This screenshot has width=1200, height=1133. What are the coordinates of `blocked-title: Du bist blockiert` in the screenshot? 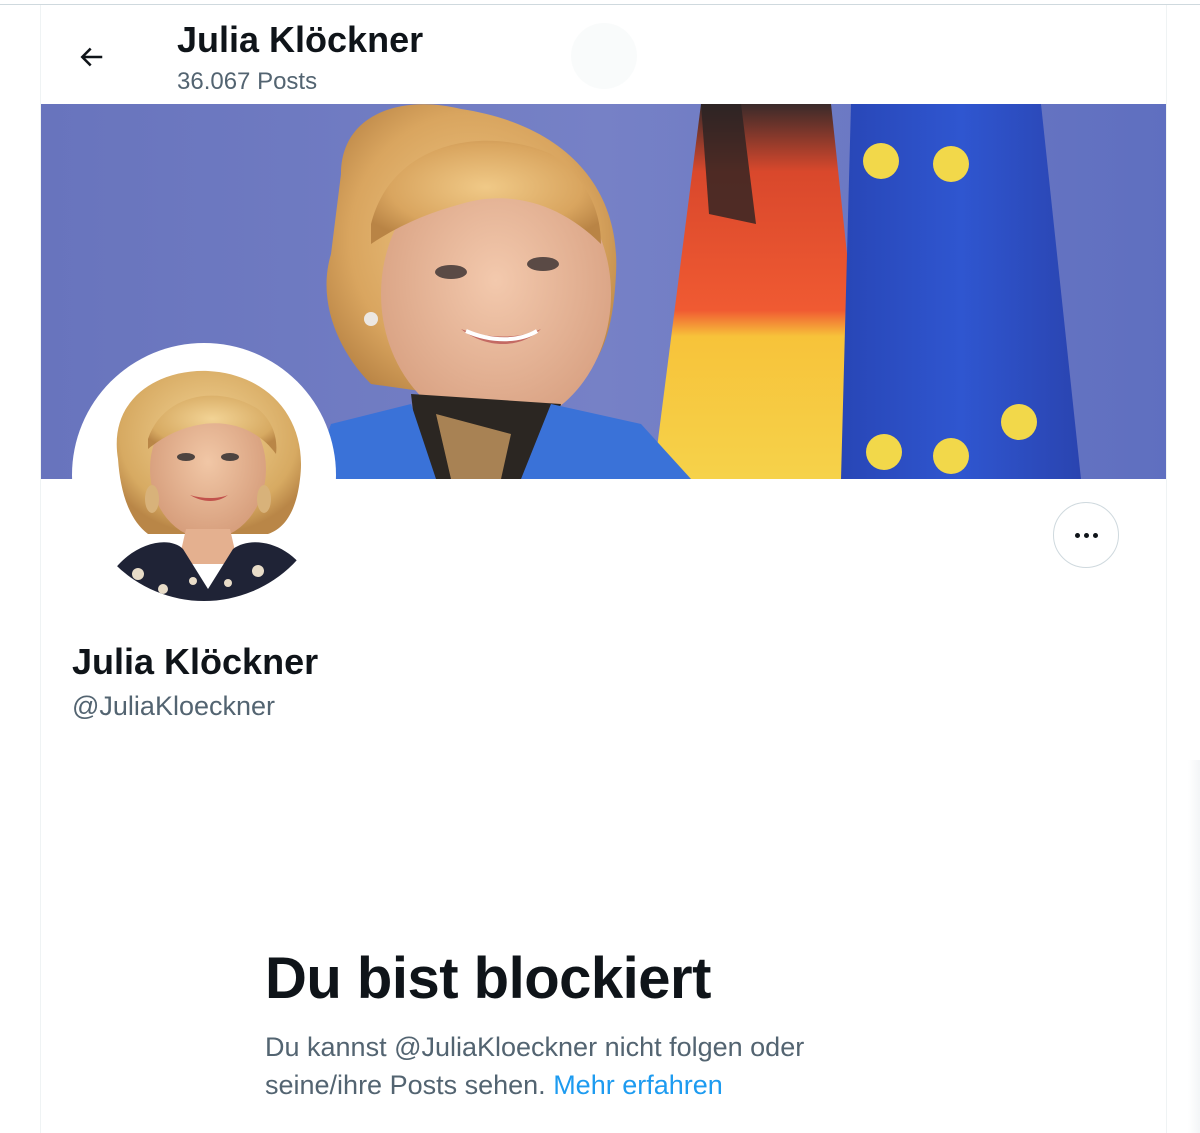 It's located at (488, 978).